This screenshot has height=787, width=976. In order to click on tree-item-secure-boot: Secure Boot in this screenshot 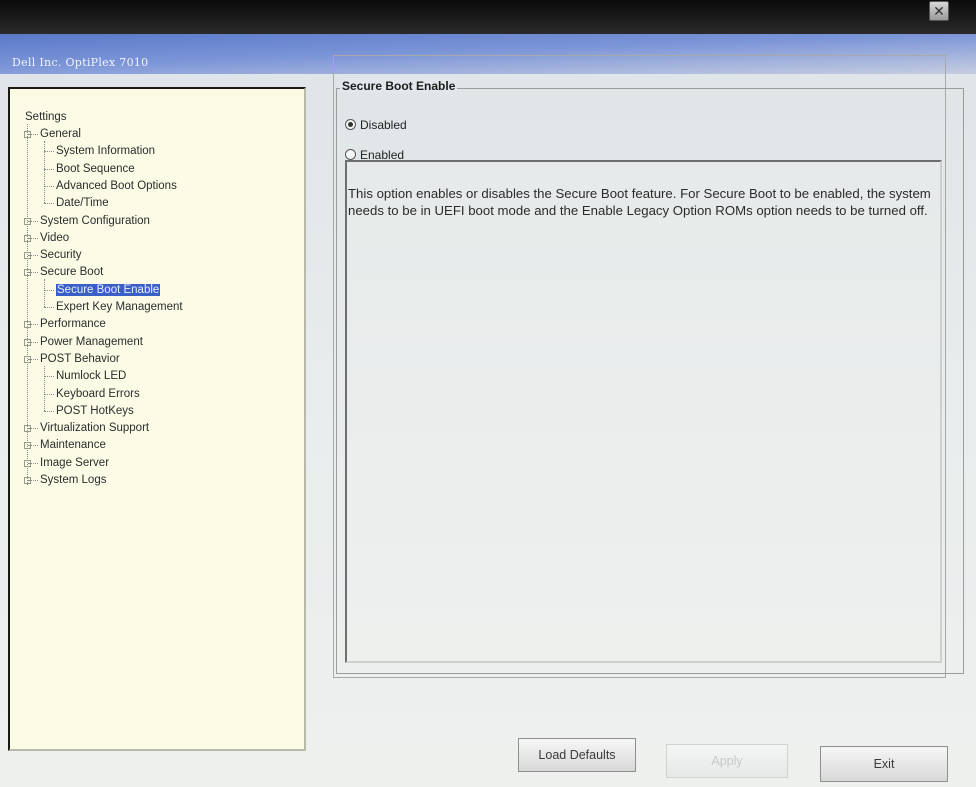, I will do `click(71, 272)`.